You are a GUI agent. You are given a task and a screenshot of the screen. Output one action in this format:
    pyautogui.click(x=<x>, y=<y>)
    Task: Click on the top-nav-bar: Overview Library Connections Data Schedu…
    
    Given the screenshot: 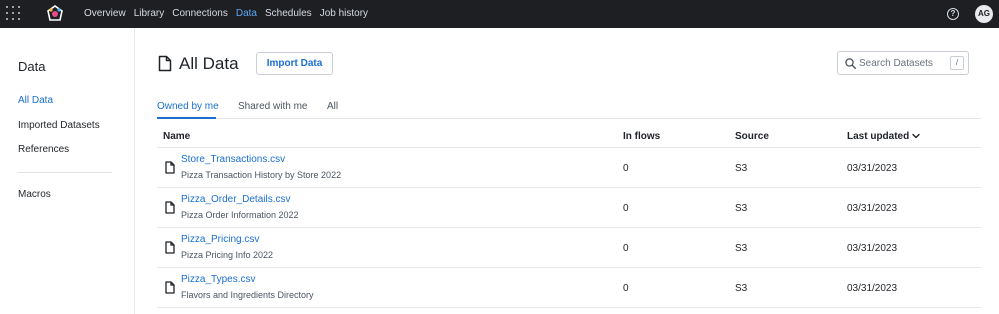 What is the action you would take?
    pyautogui.click(x=499, y=14)
    